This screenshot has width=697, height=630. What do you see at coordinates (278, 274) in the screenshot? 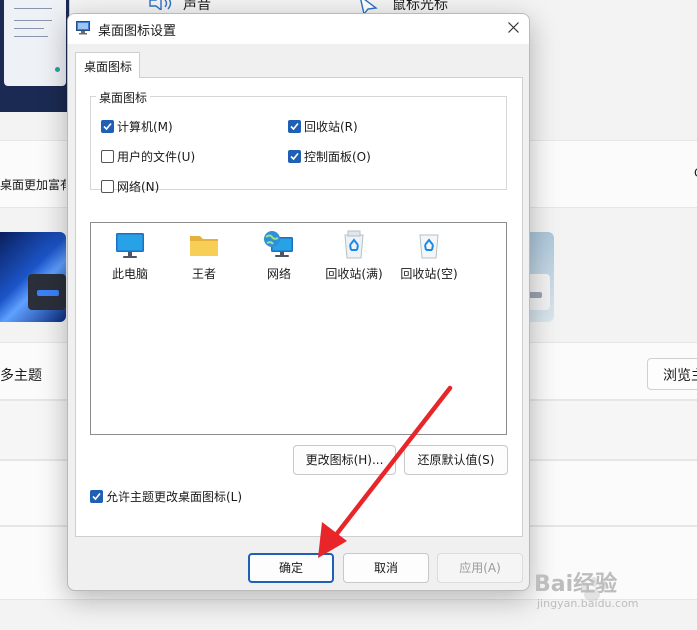
I see `icon-label: 网络` at bounding box center [278, 274].